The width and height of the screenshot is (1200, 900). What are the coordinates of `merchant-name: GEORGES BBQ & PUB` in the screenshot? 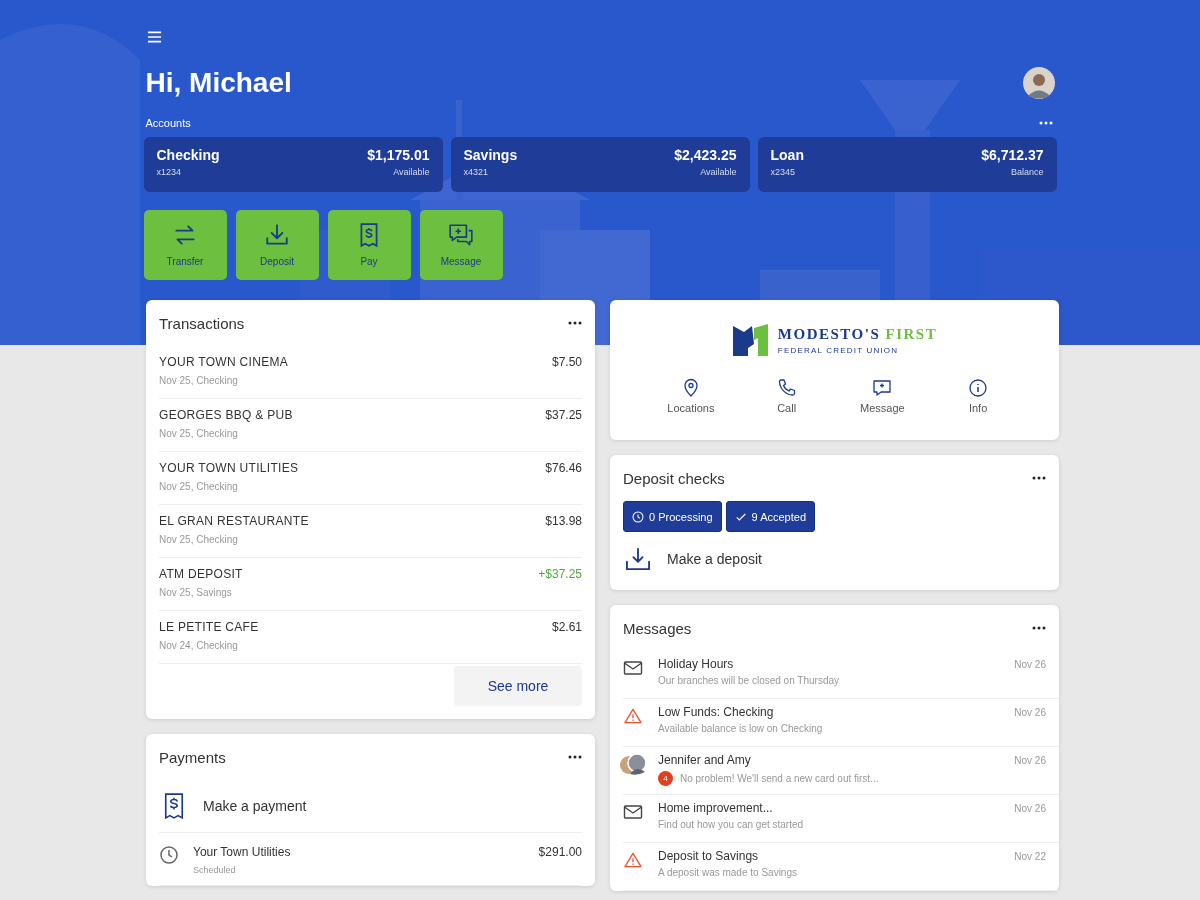 It's located at (226, 415).